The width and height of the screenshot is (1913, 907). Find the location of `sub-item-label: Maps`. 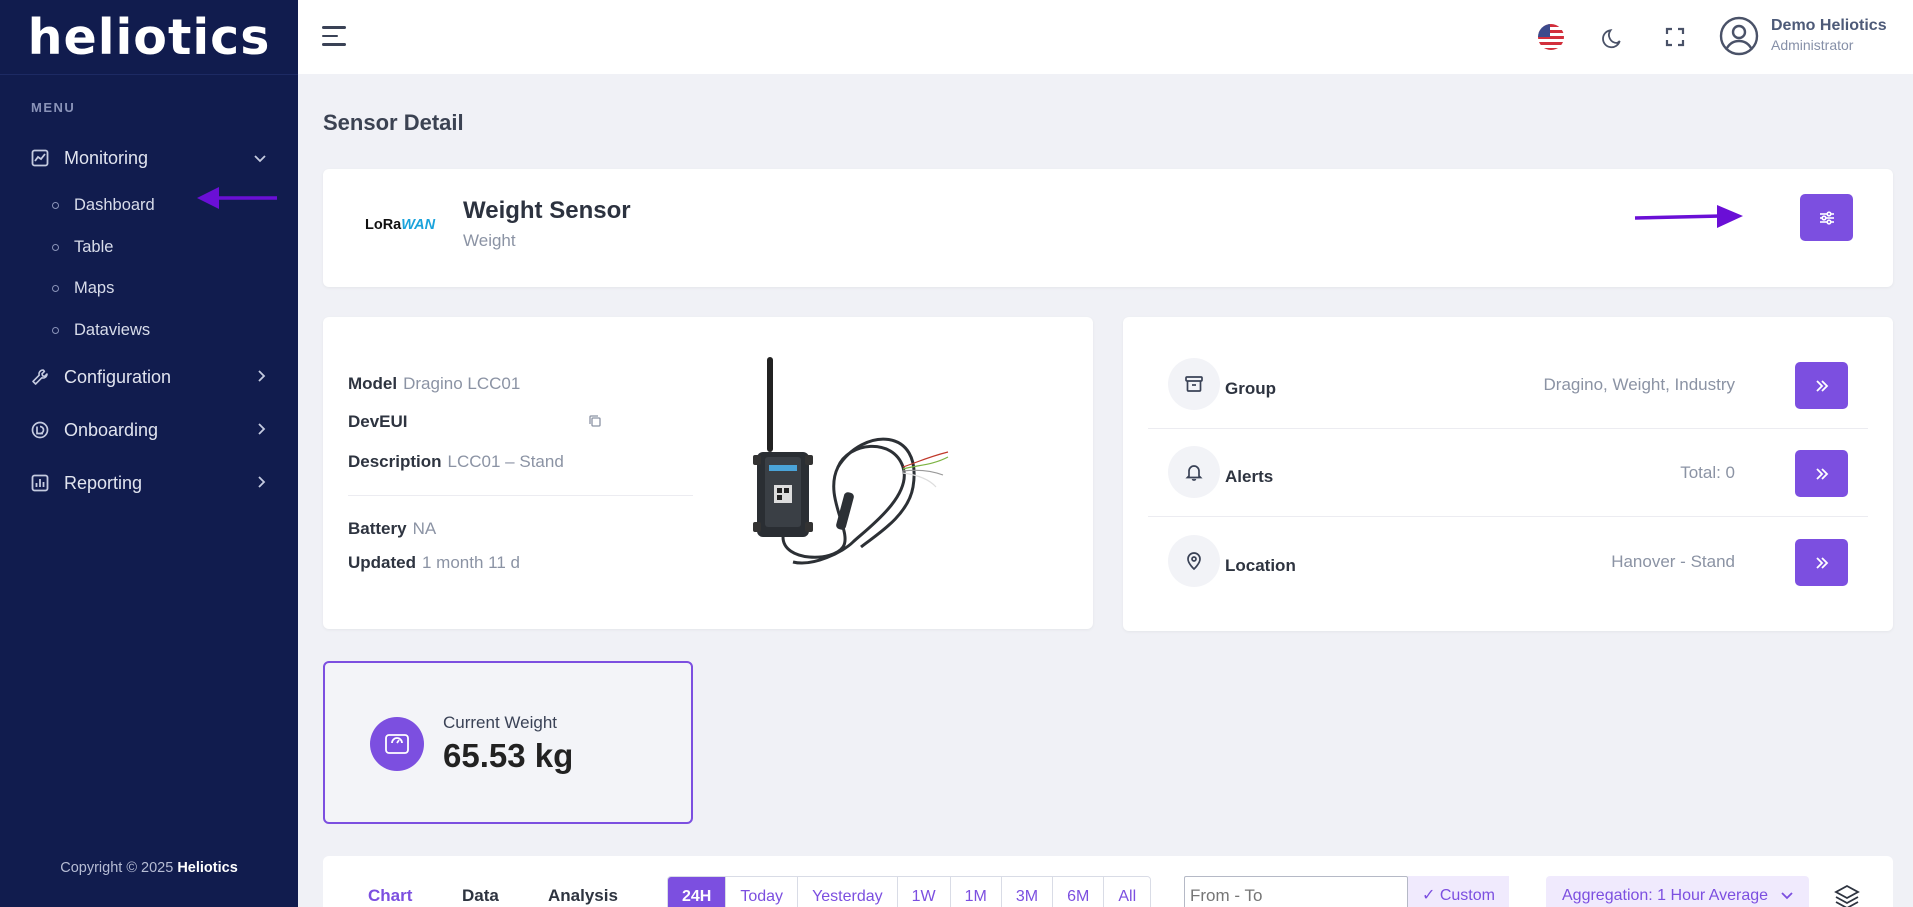

sub-item-label: Maps is located at coordinates (94, 287).